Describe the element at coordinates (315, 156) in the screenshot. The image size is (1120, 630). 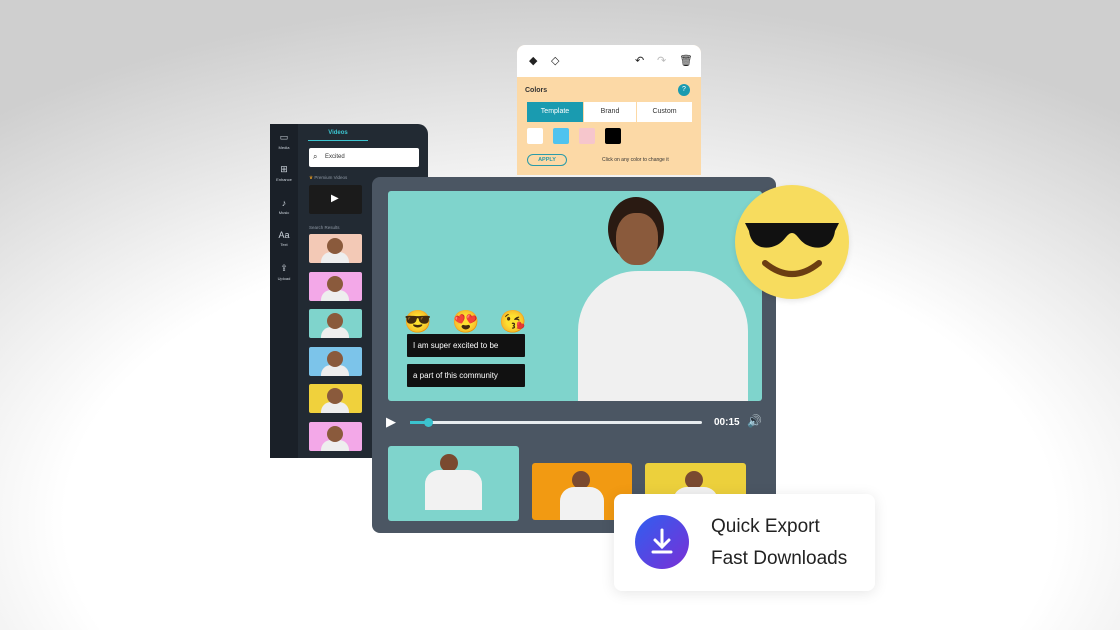
I see `search-icon: ⌕` at that location.